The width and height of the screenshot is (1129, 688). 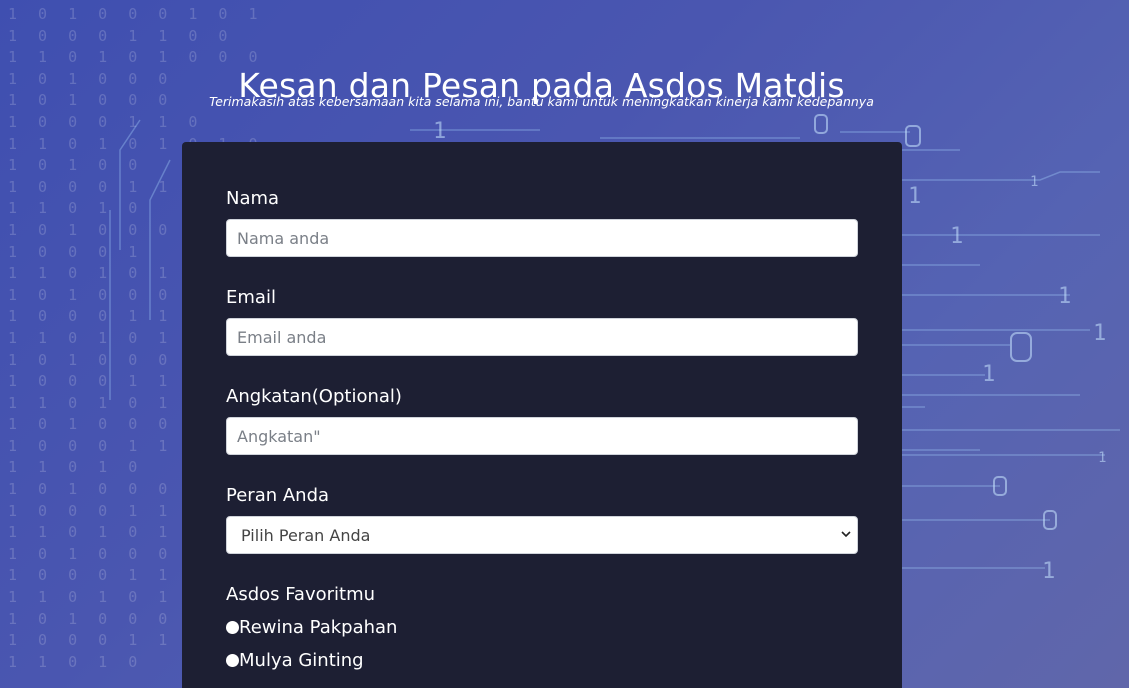 I want to click on angkatan-label: Angkatan(Optional), so click(x=314, y=396).